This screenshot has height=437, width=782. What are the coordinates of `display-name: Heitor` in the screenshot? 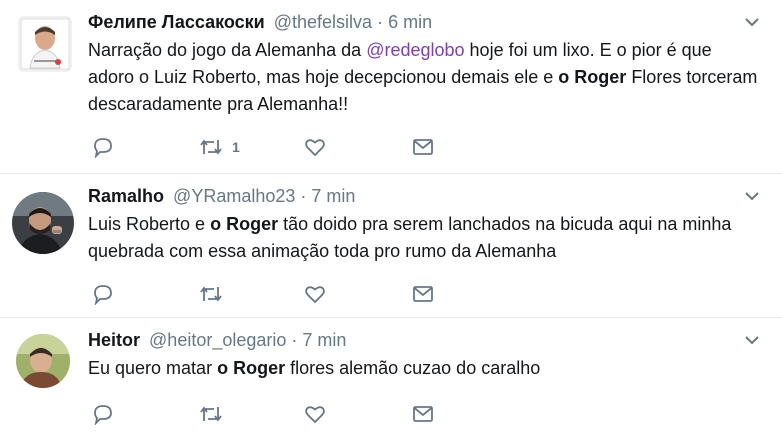 It's located at (114, 340).